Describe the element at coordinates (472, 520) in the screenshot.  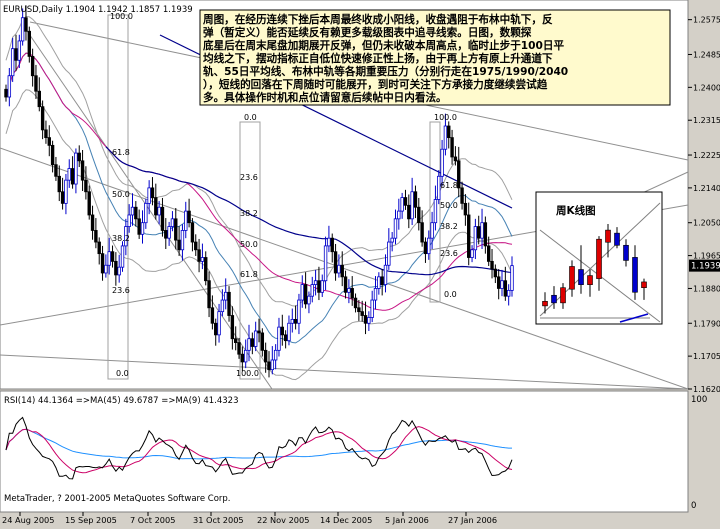
I see `time-tick-label: 27 Jan 2006` at that location.